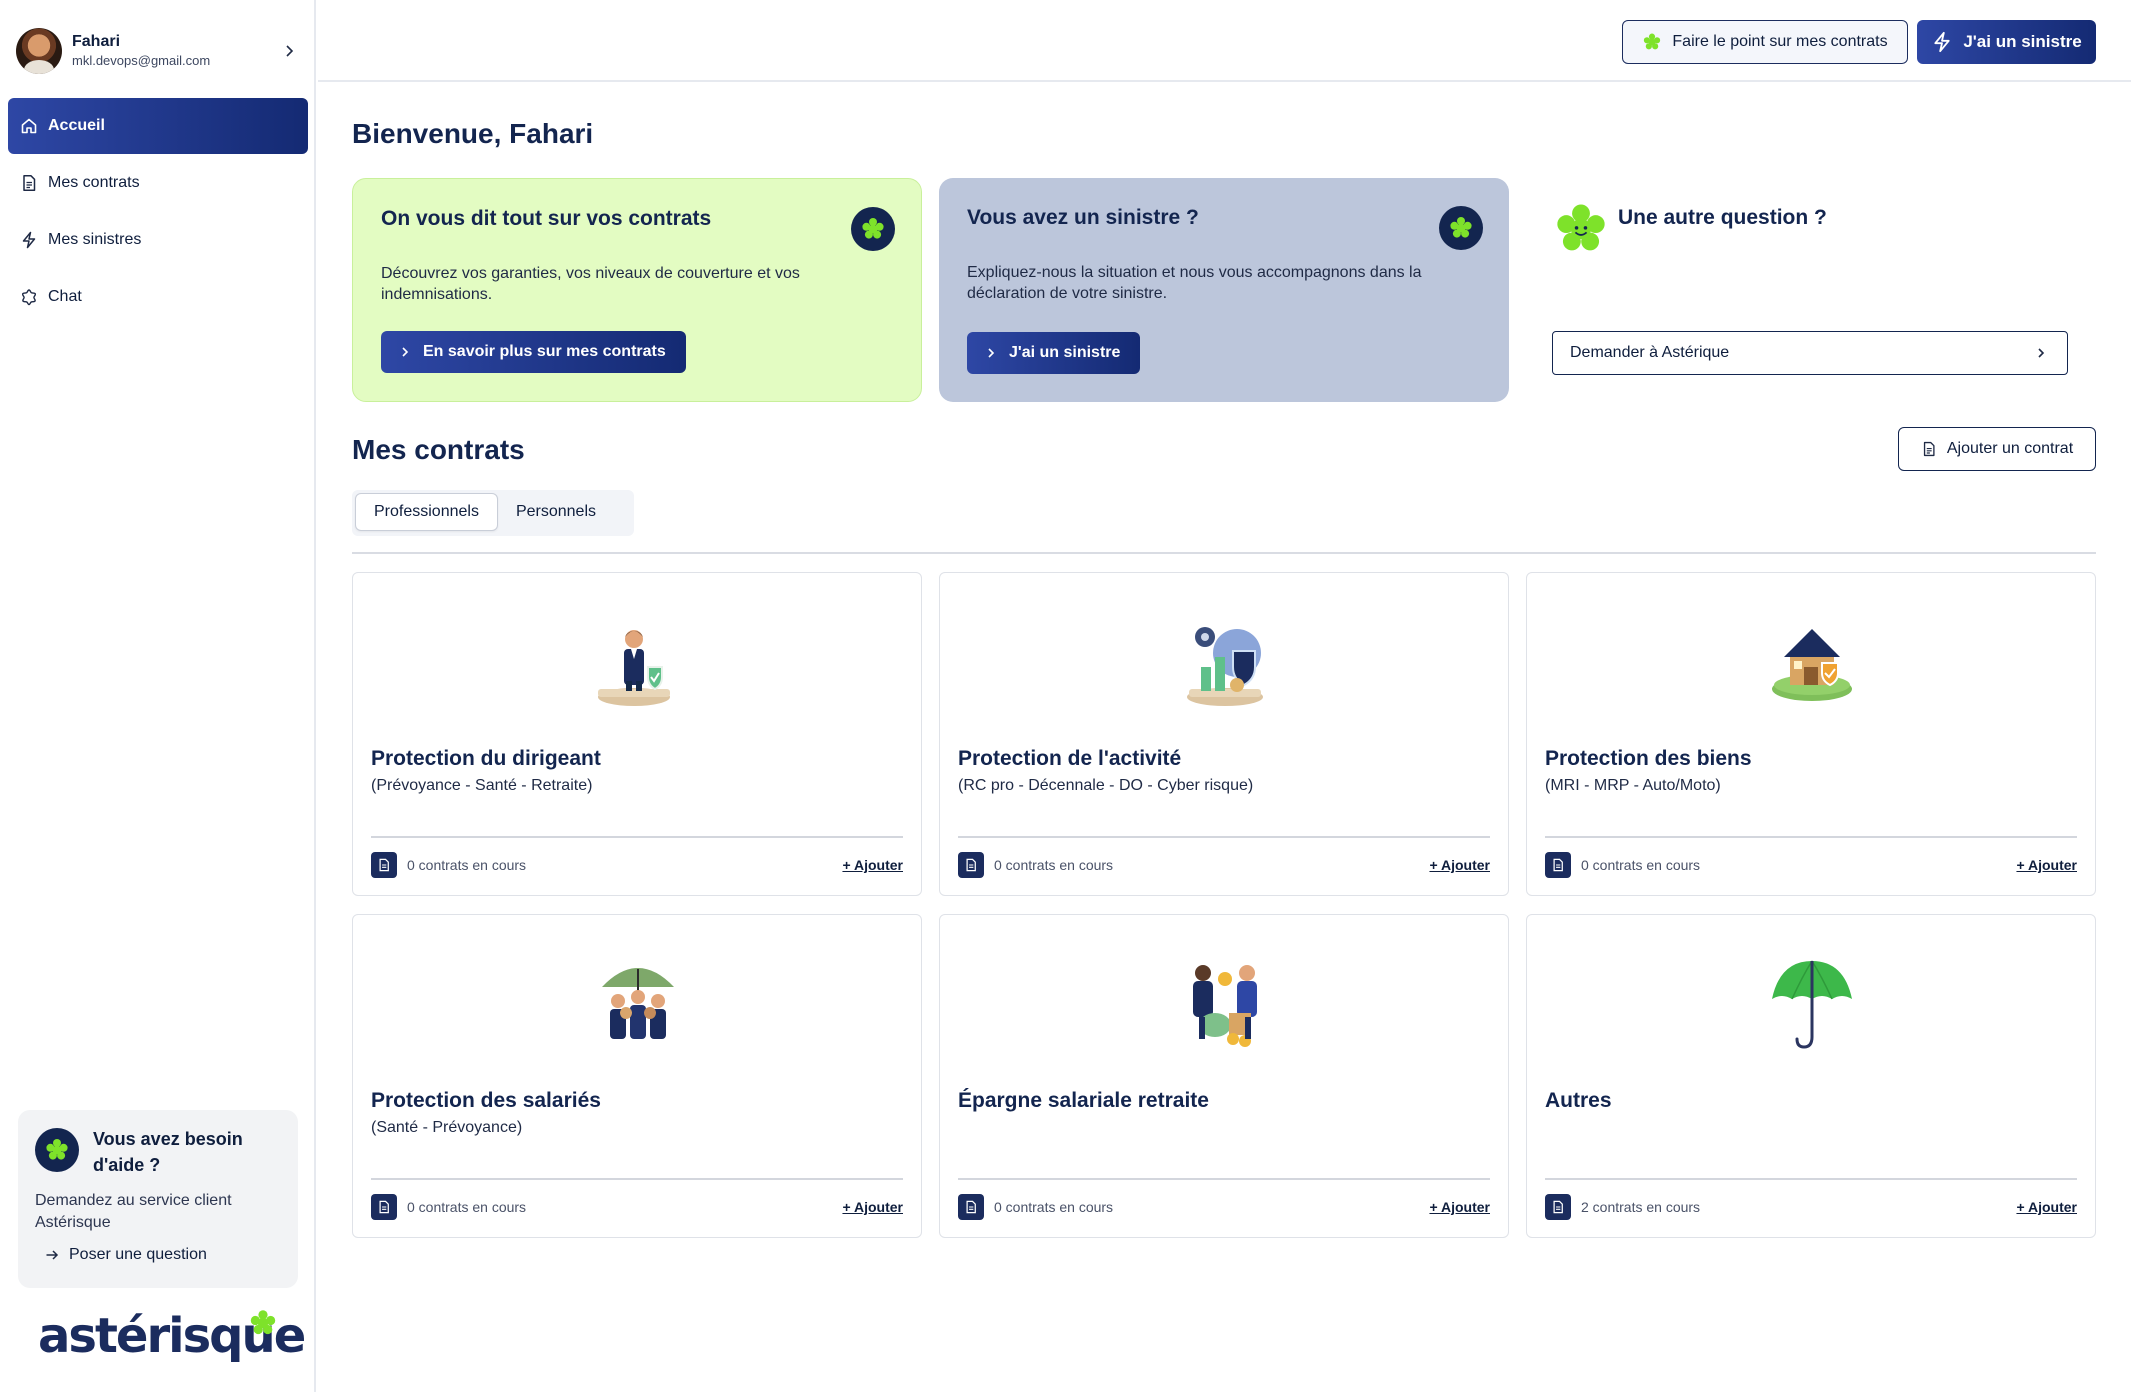 The height and width of the screenshot is (1394, 2131). Describe the element at coordinates (638, 1003) in the screenshot. I see `team-umbrella-illustration` at that location.